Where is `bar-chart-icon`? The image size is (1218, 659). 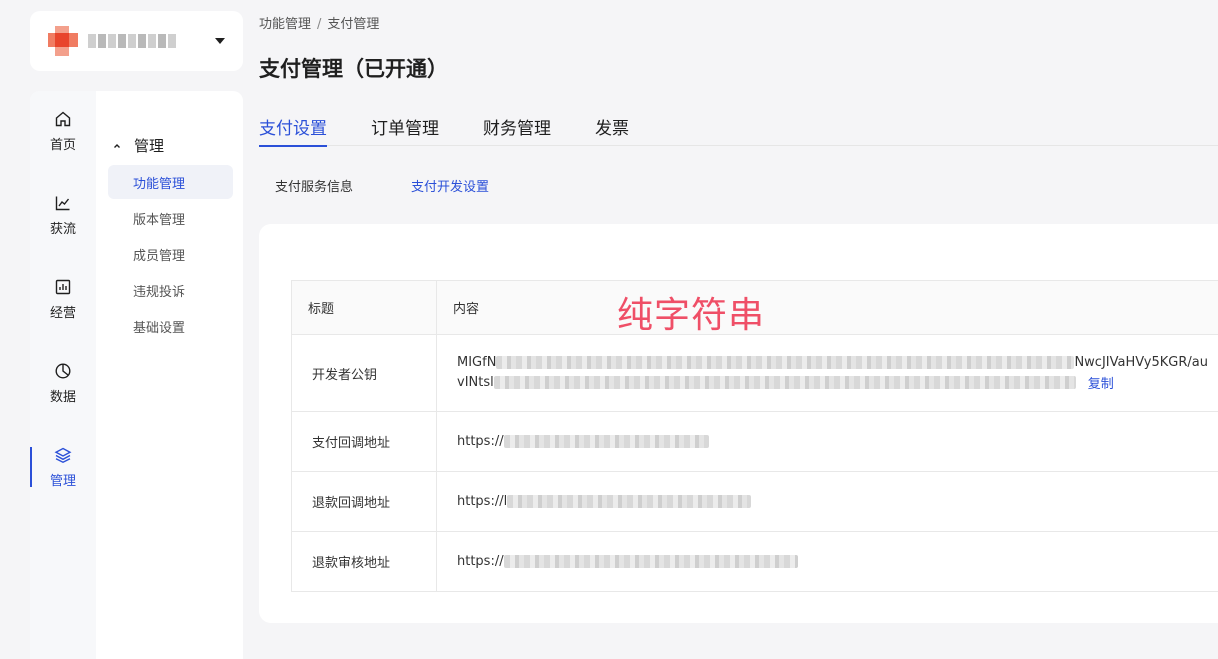
bar-chart-icon is located at coordinates (63, 286).